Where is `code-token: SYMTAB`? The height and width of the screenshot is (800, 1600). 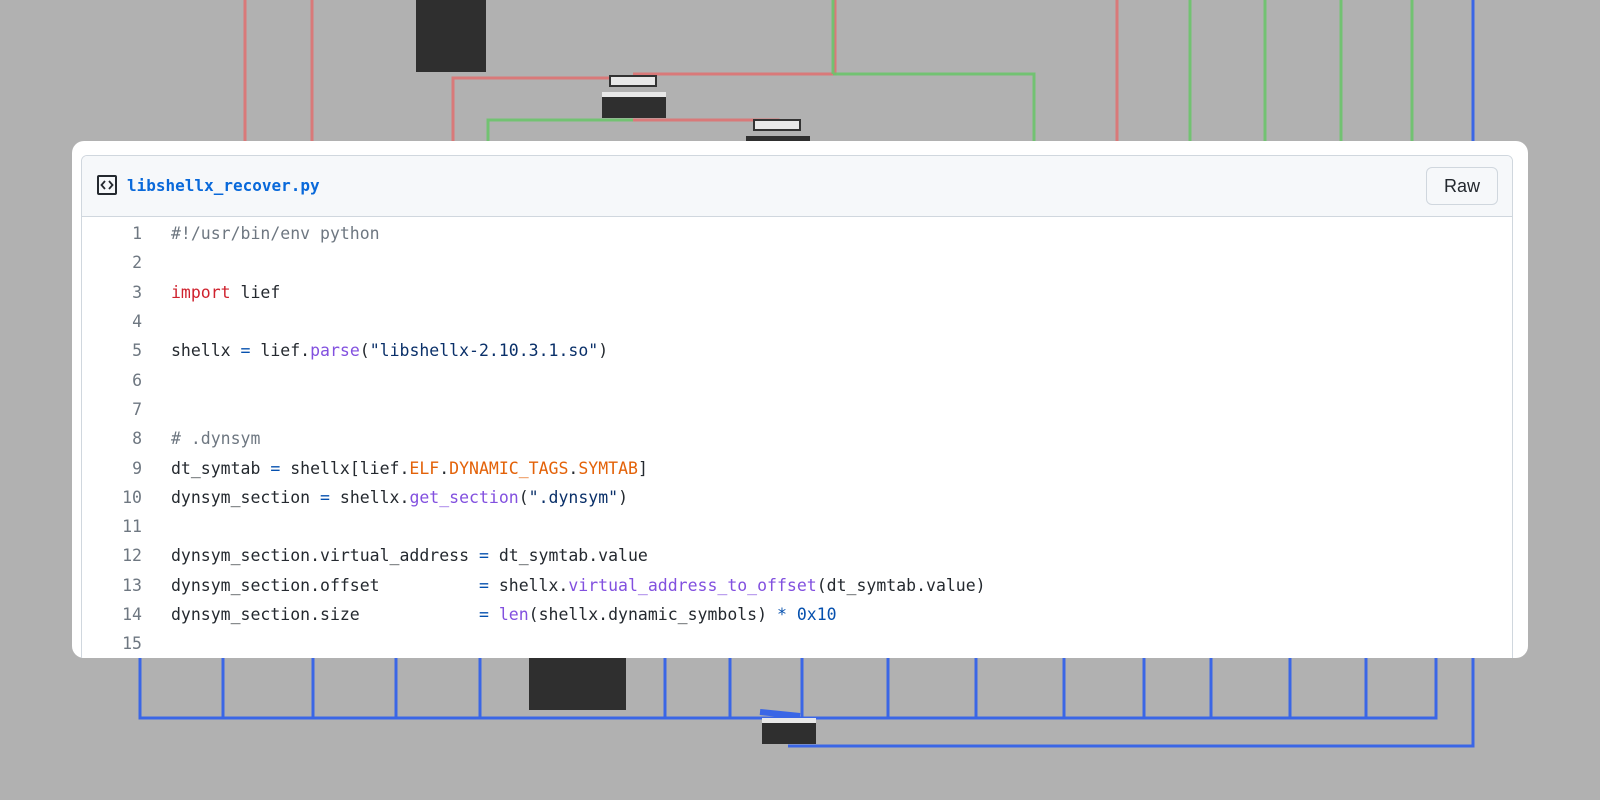
code-token: SYMTAB is located at coordinates (608, 468).